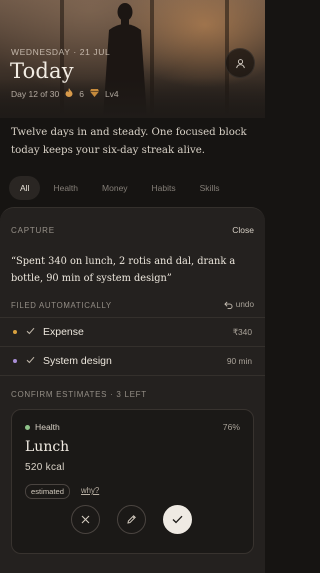  I want to click on filed-item-value: ₹340, so click(242, 332).